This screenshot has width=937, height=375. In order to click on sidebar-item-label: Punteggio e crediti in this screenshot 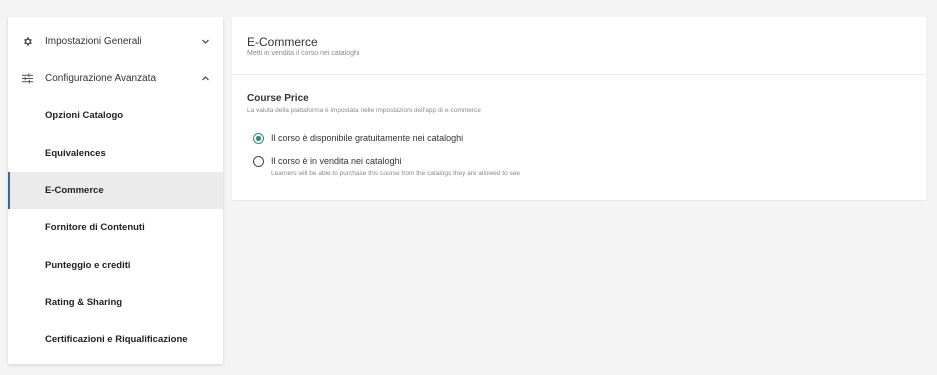, I will do `click(88, 265)`.